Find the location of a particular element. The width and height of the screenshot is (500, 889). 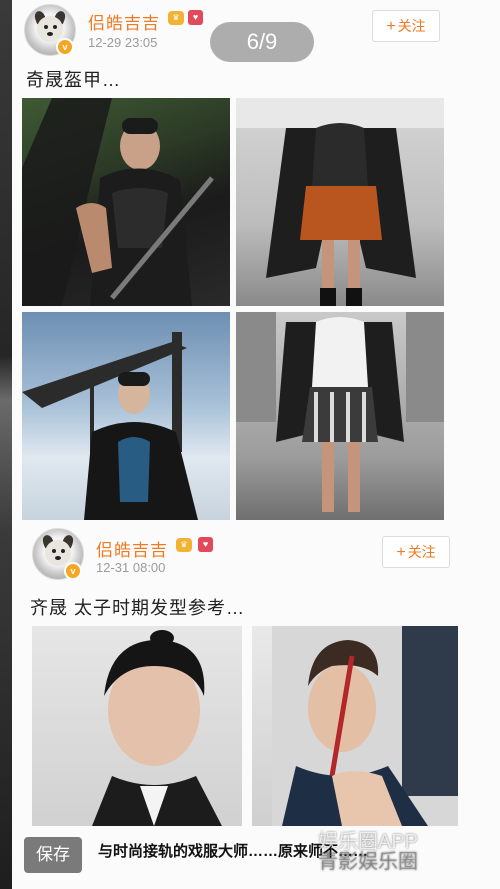

post-time: 12-29 23:05 is located at coordinates (123, 42).